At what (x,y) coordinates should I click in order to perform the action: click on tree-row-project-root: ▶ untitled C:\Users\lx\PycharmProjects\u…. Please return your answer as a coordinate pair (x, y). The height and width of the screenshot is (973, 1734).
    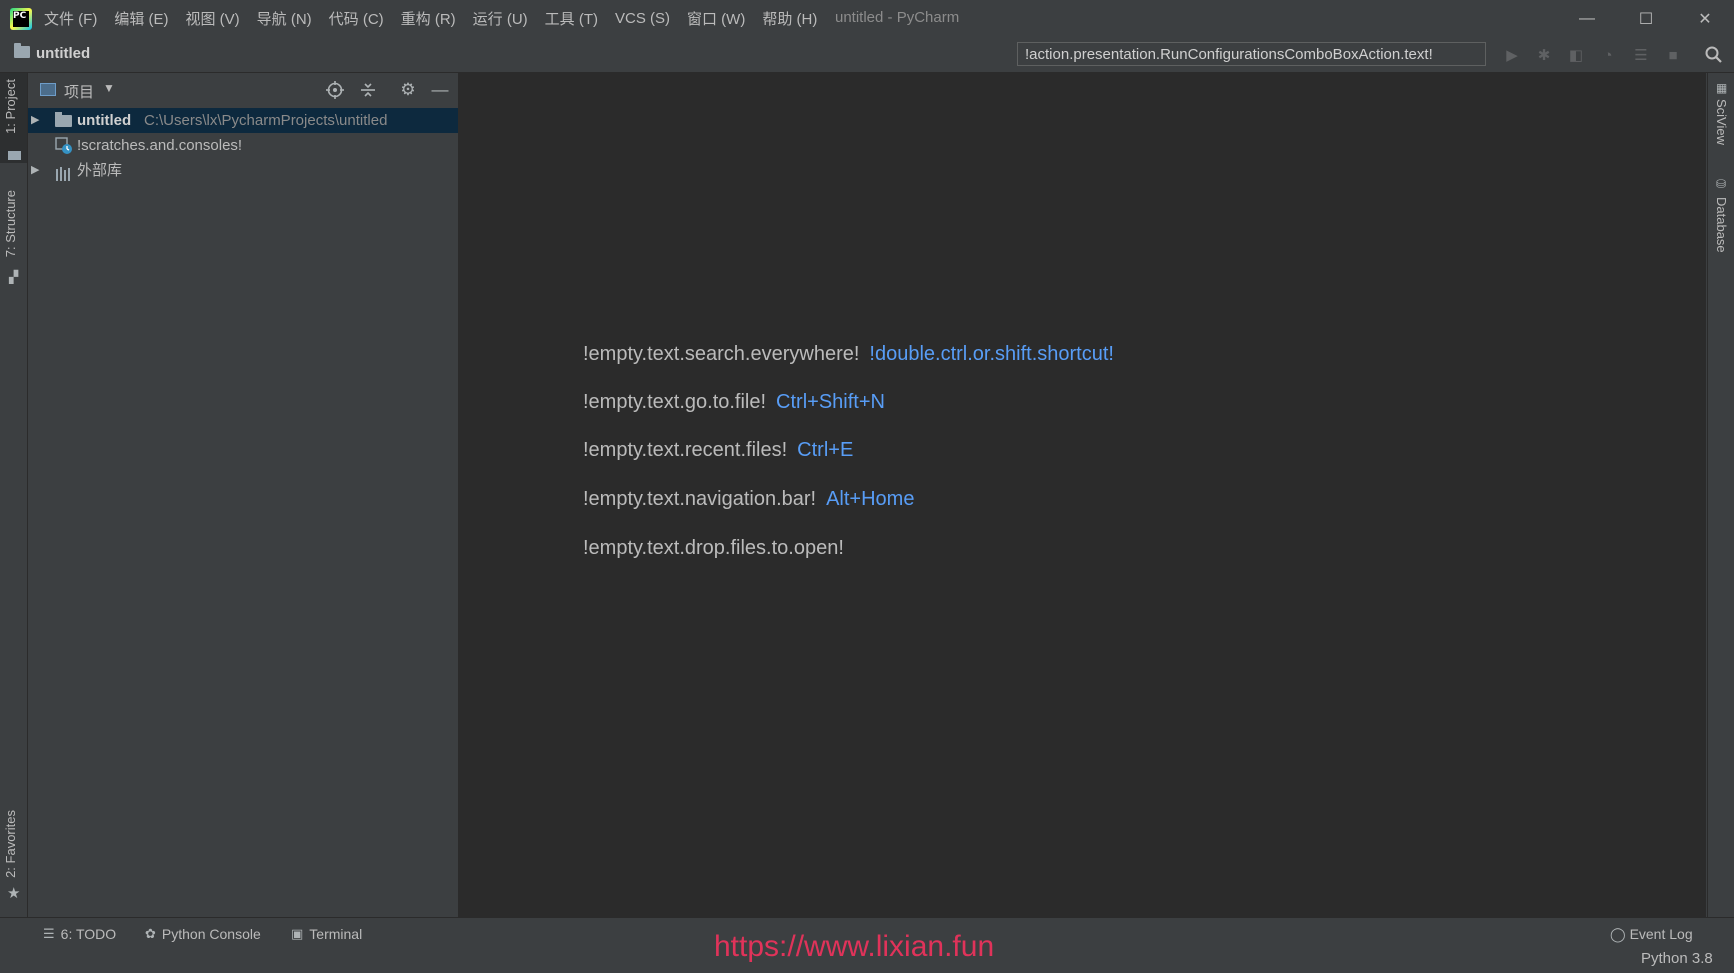
    Looking at the image, I should click on (243, 120).